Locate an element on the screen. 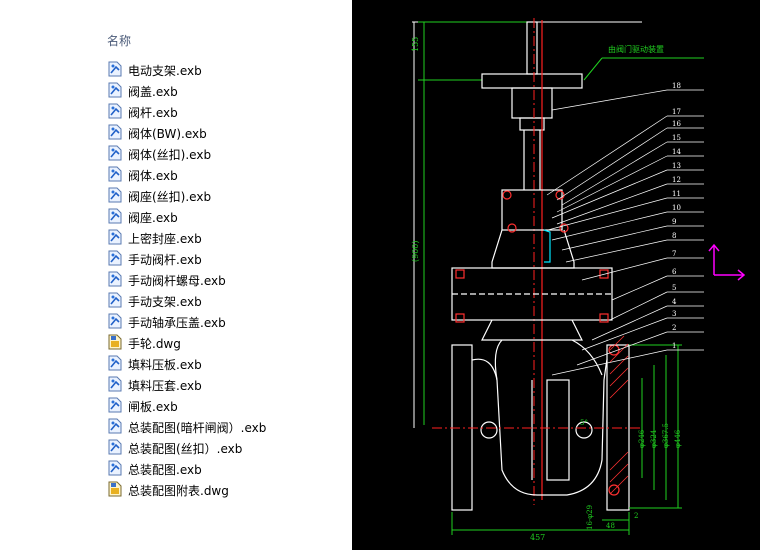 The height and width of the screenshot is (550, 760). dim-dia-3: φ367.5 is located at coordinates (666, 435).